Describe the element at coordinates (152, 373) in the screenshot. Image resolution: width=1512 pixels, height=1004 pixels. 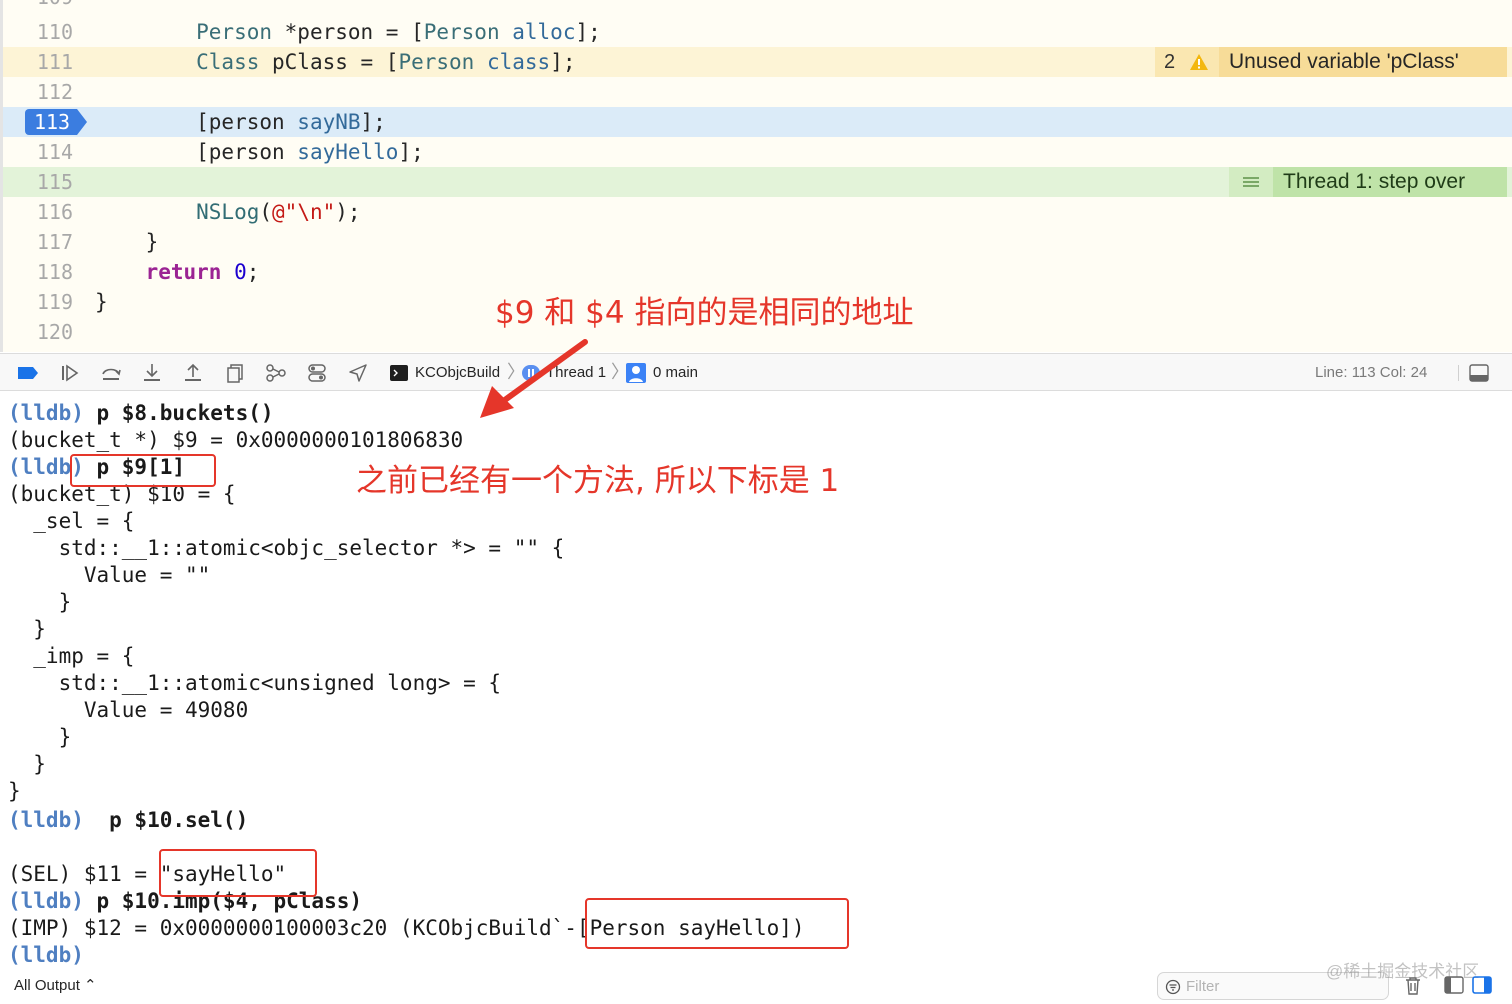
I see `step-into-icon` at that location.